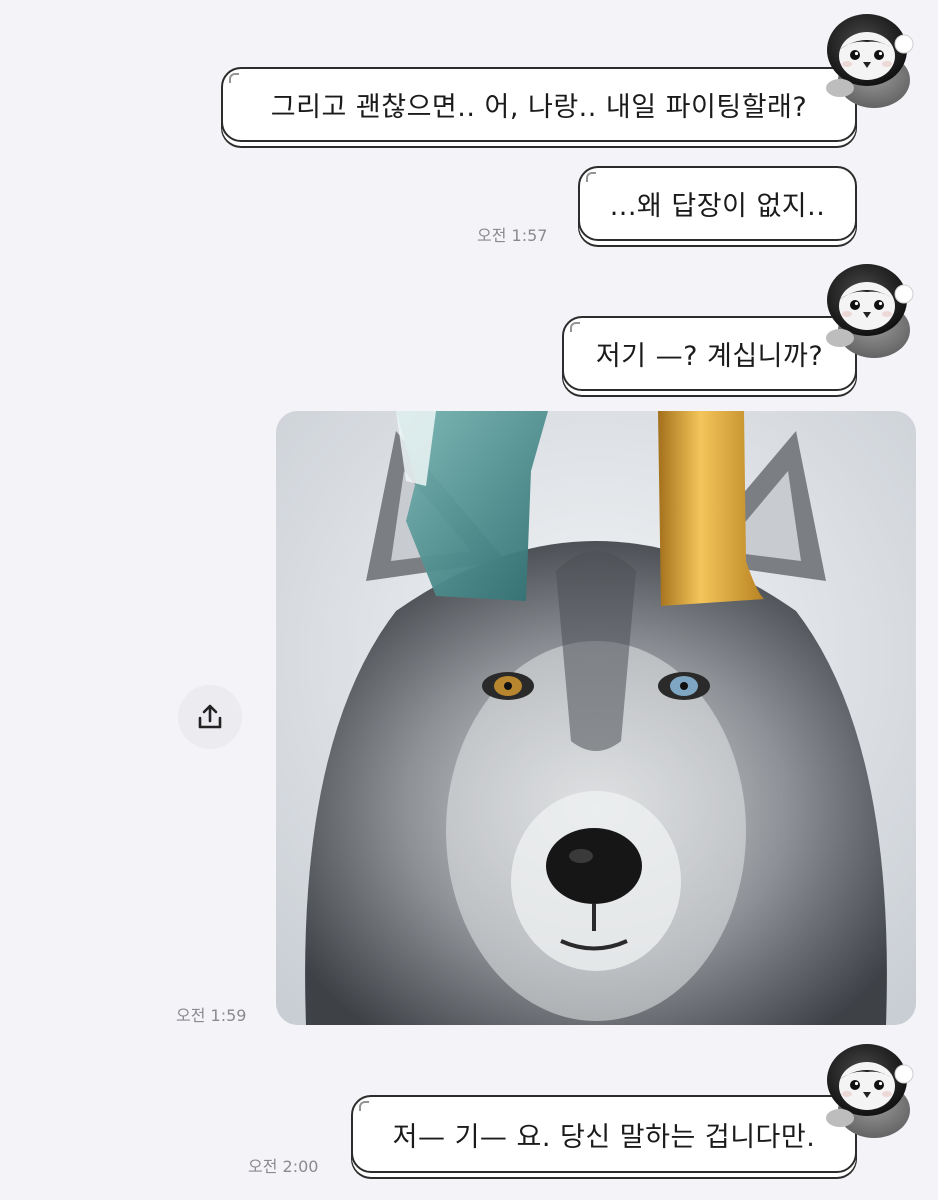 Image resolution: width=938 pixels, height=1200 pixels. Describe the element at coordinates (539, 107) in the screenshot. I see `message-text: 그리고 괜찮으면.. 어, 나랑.. 내일 파이팅할래?` at that location.